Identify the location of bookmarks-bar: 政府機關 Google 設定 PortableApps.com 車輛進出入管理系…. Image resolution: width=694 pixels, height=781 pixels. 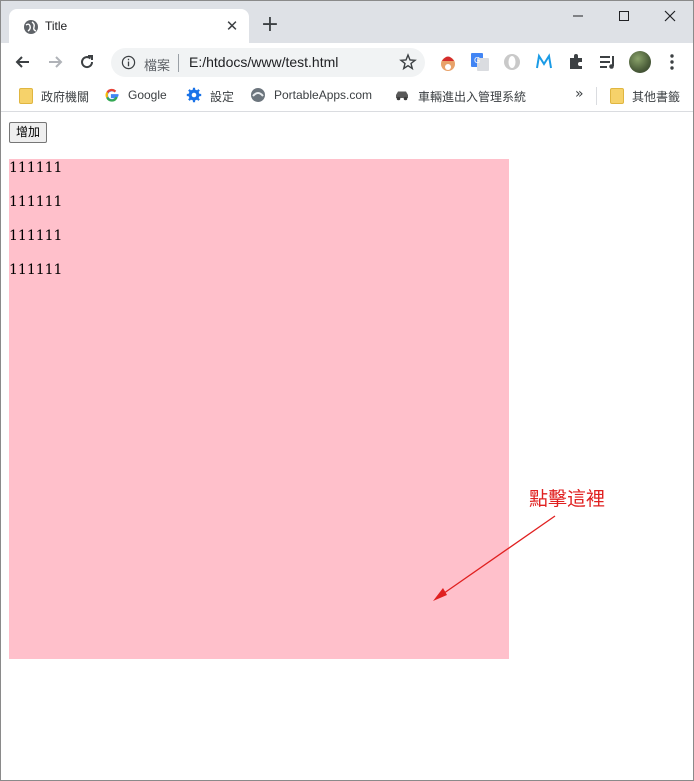
(347, 96).